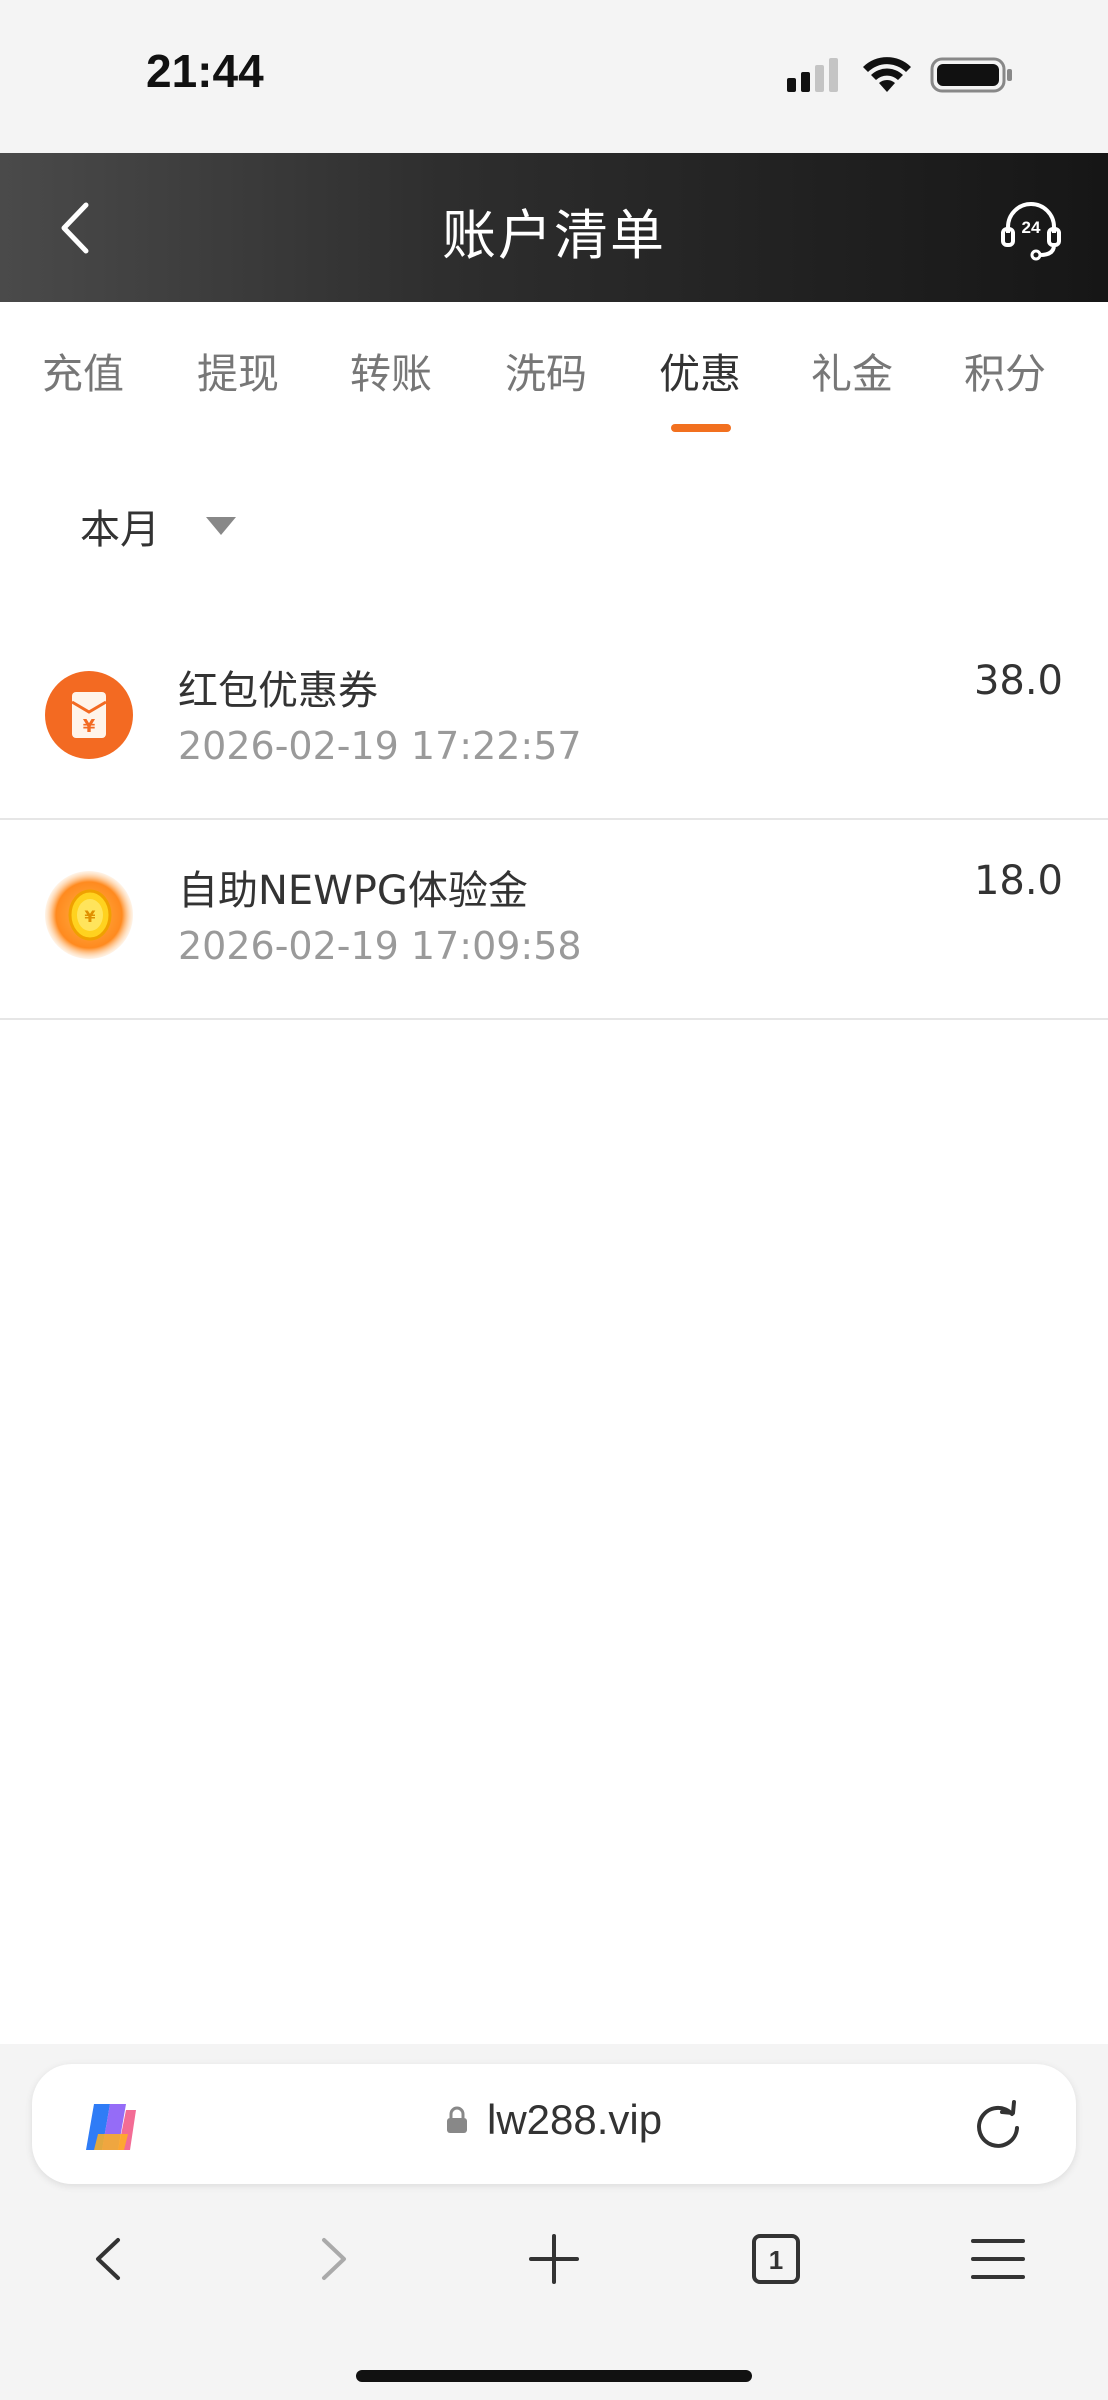  Describe the element at coordinates (998, 2125) in the screenshot. I see `reload-icon` at that location.